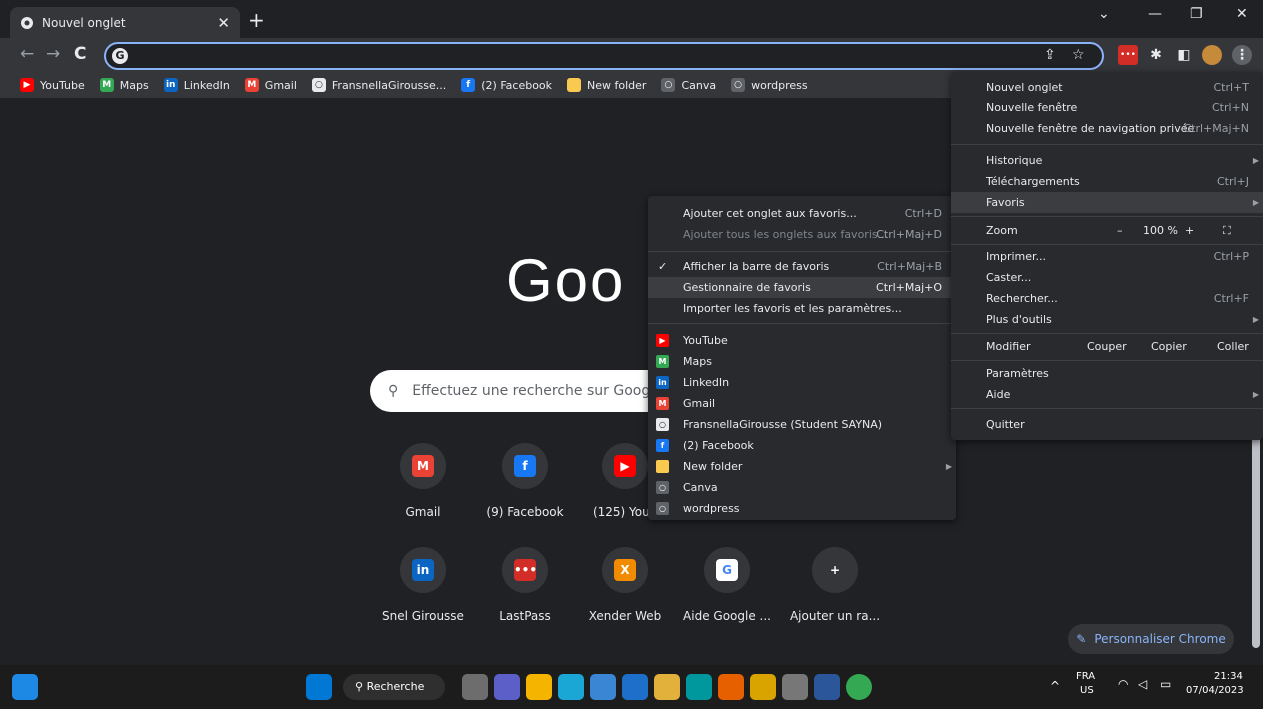 The height and width of the screenshot is (709, 1263). I want to click on lastpass-extension-icon: •••, so click(1128, 55).